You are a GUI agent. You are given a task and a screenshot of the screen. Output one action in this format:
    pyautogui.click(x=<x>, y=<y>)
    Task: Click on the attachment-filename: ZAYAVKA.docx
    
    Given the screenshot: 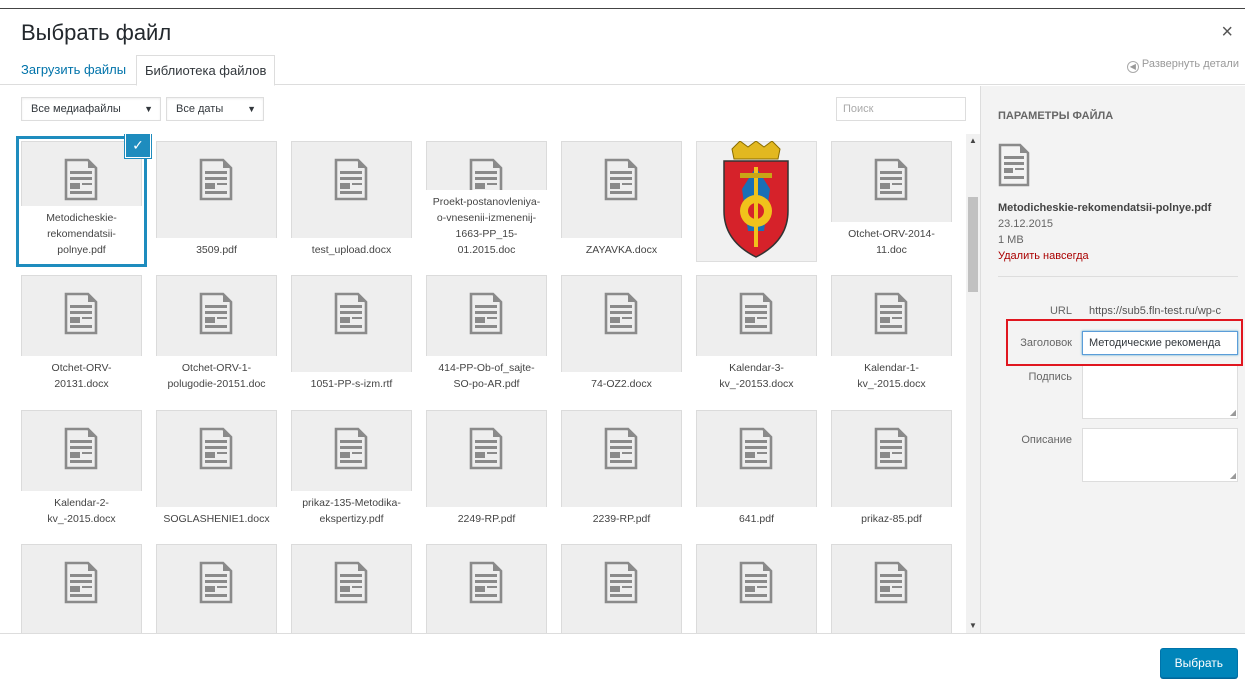 What is the action you would take?
    pyautogui.click(x=621, y=250)
    